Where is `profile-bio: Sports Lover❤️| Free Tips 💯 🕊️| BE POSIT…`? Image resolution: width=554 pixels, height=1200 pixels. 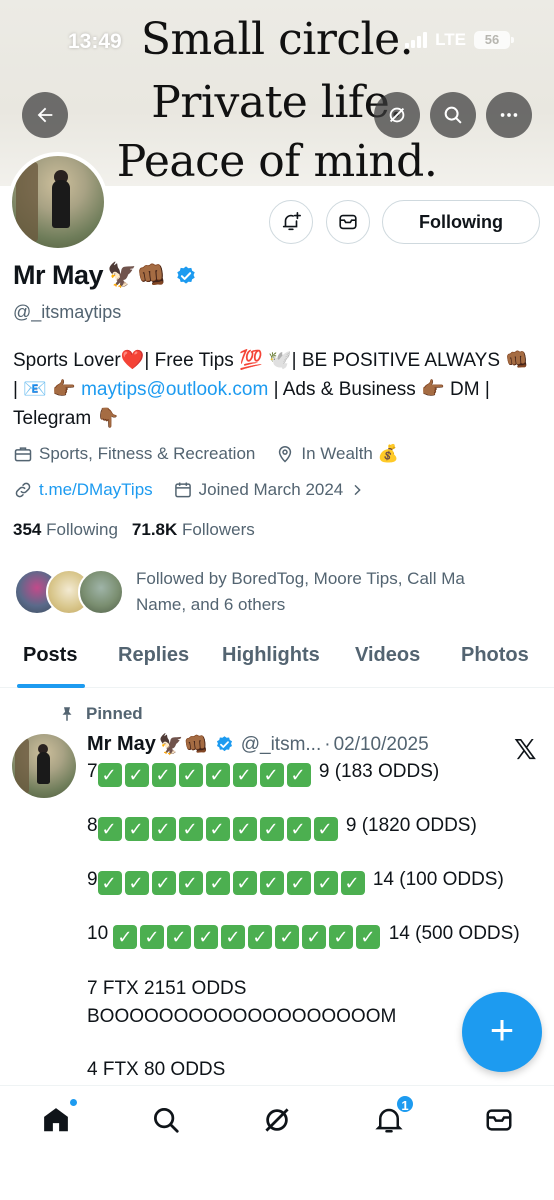
profile-bio: Sports Lover❤️| Free Tips 💯 🕊️| BE POSIT… is located at coordinates (273, 389).